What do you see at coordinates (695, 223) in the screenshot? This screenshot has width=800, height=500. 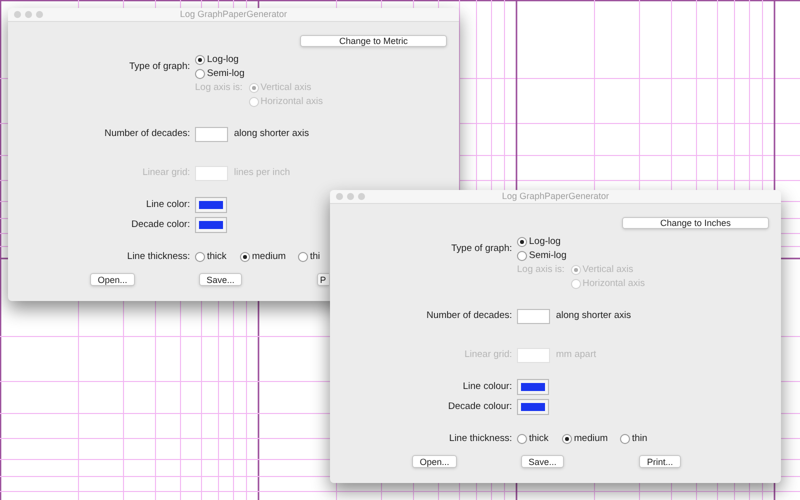 I see `change-units-button: Change to Inches` at bounding box center [695, 223].